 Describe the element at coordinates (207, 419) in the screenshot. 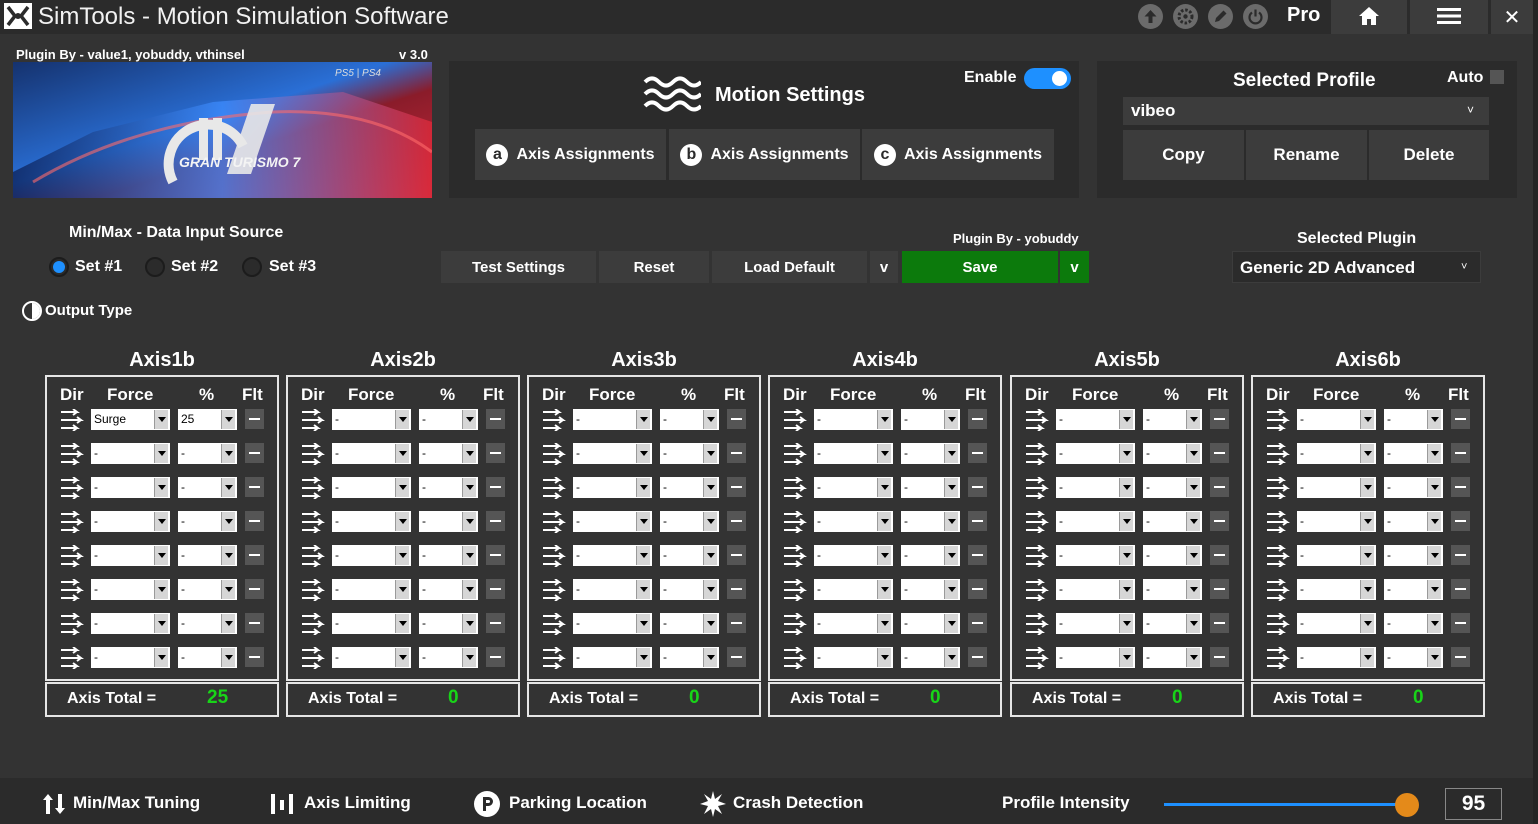

I see `percent-select: 25` at that location.